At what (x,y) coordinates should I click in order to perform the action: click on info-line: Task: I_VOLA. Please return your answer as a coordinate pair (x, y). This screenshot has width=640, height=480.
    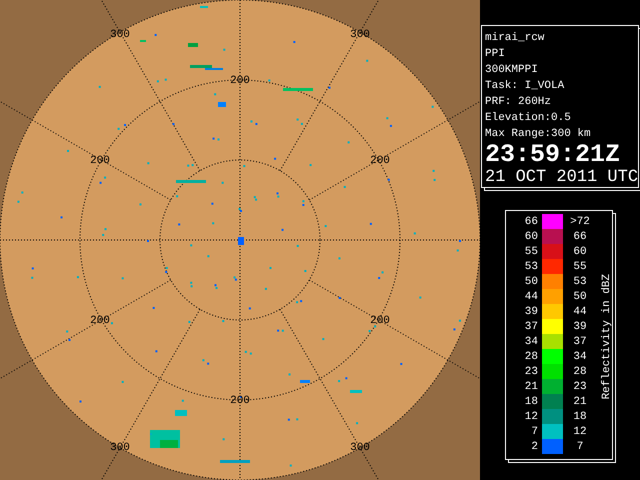
    Looking at the image, I should click on (525, 86).